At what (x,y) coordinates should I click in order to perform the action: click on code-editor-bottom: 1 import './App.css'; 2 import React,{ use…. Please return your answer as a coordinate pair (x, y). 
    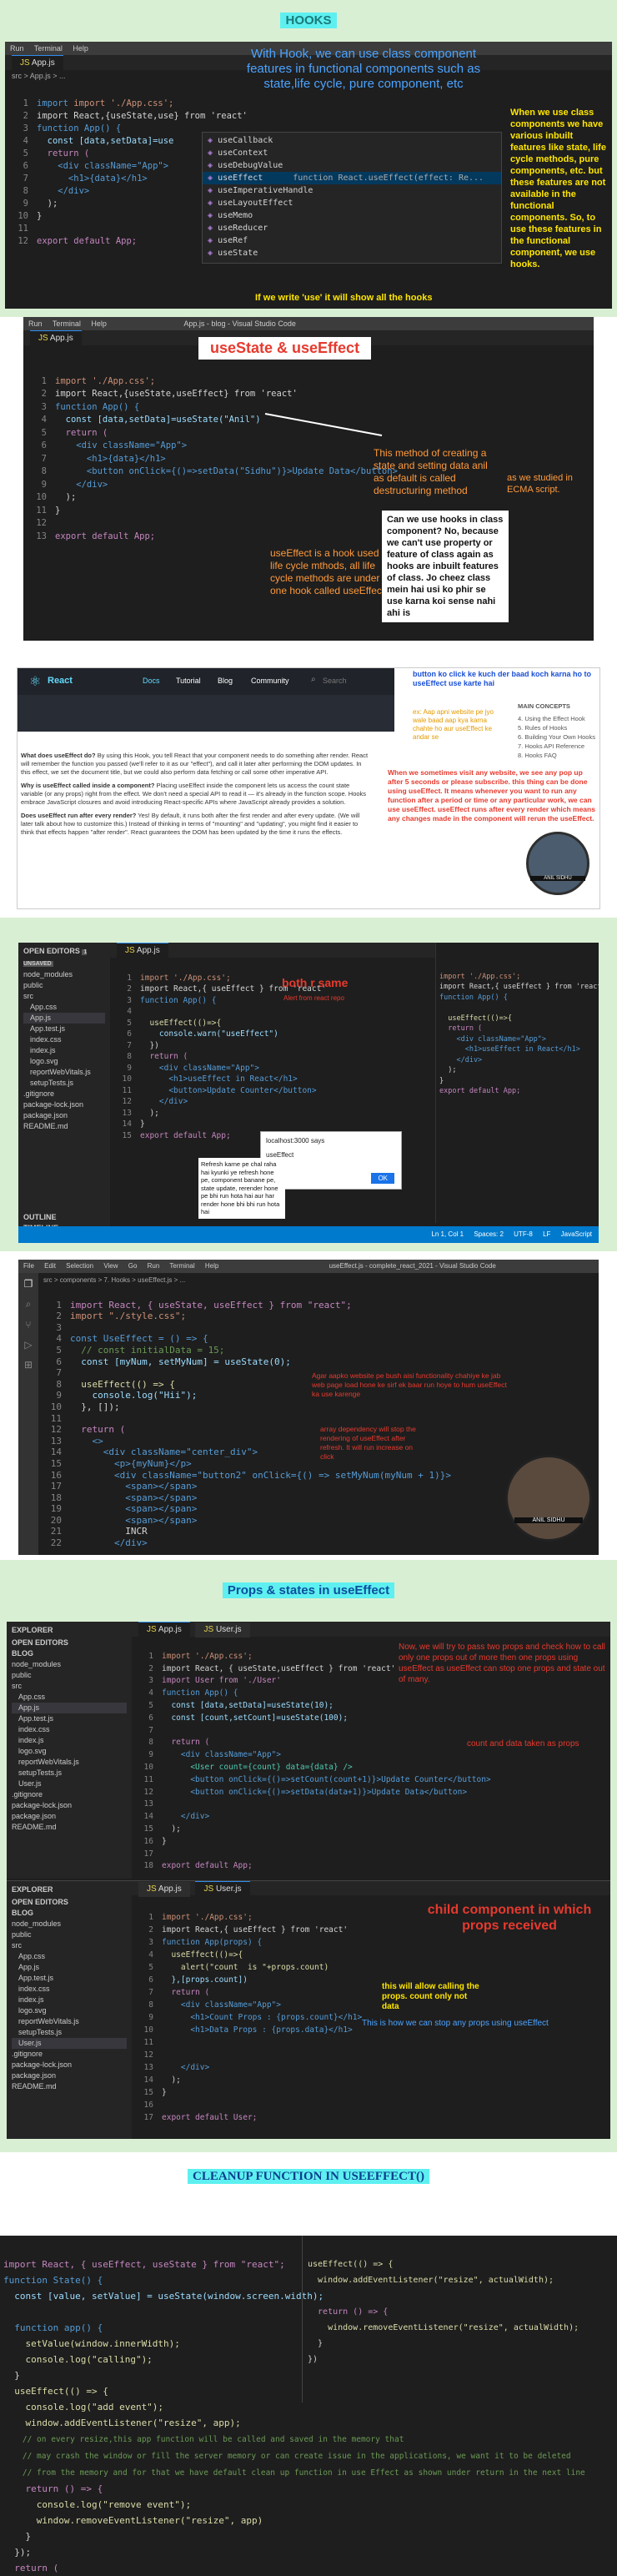
    Looking at the image, I should click on (249, 2017).